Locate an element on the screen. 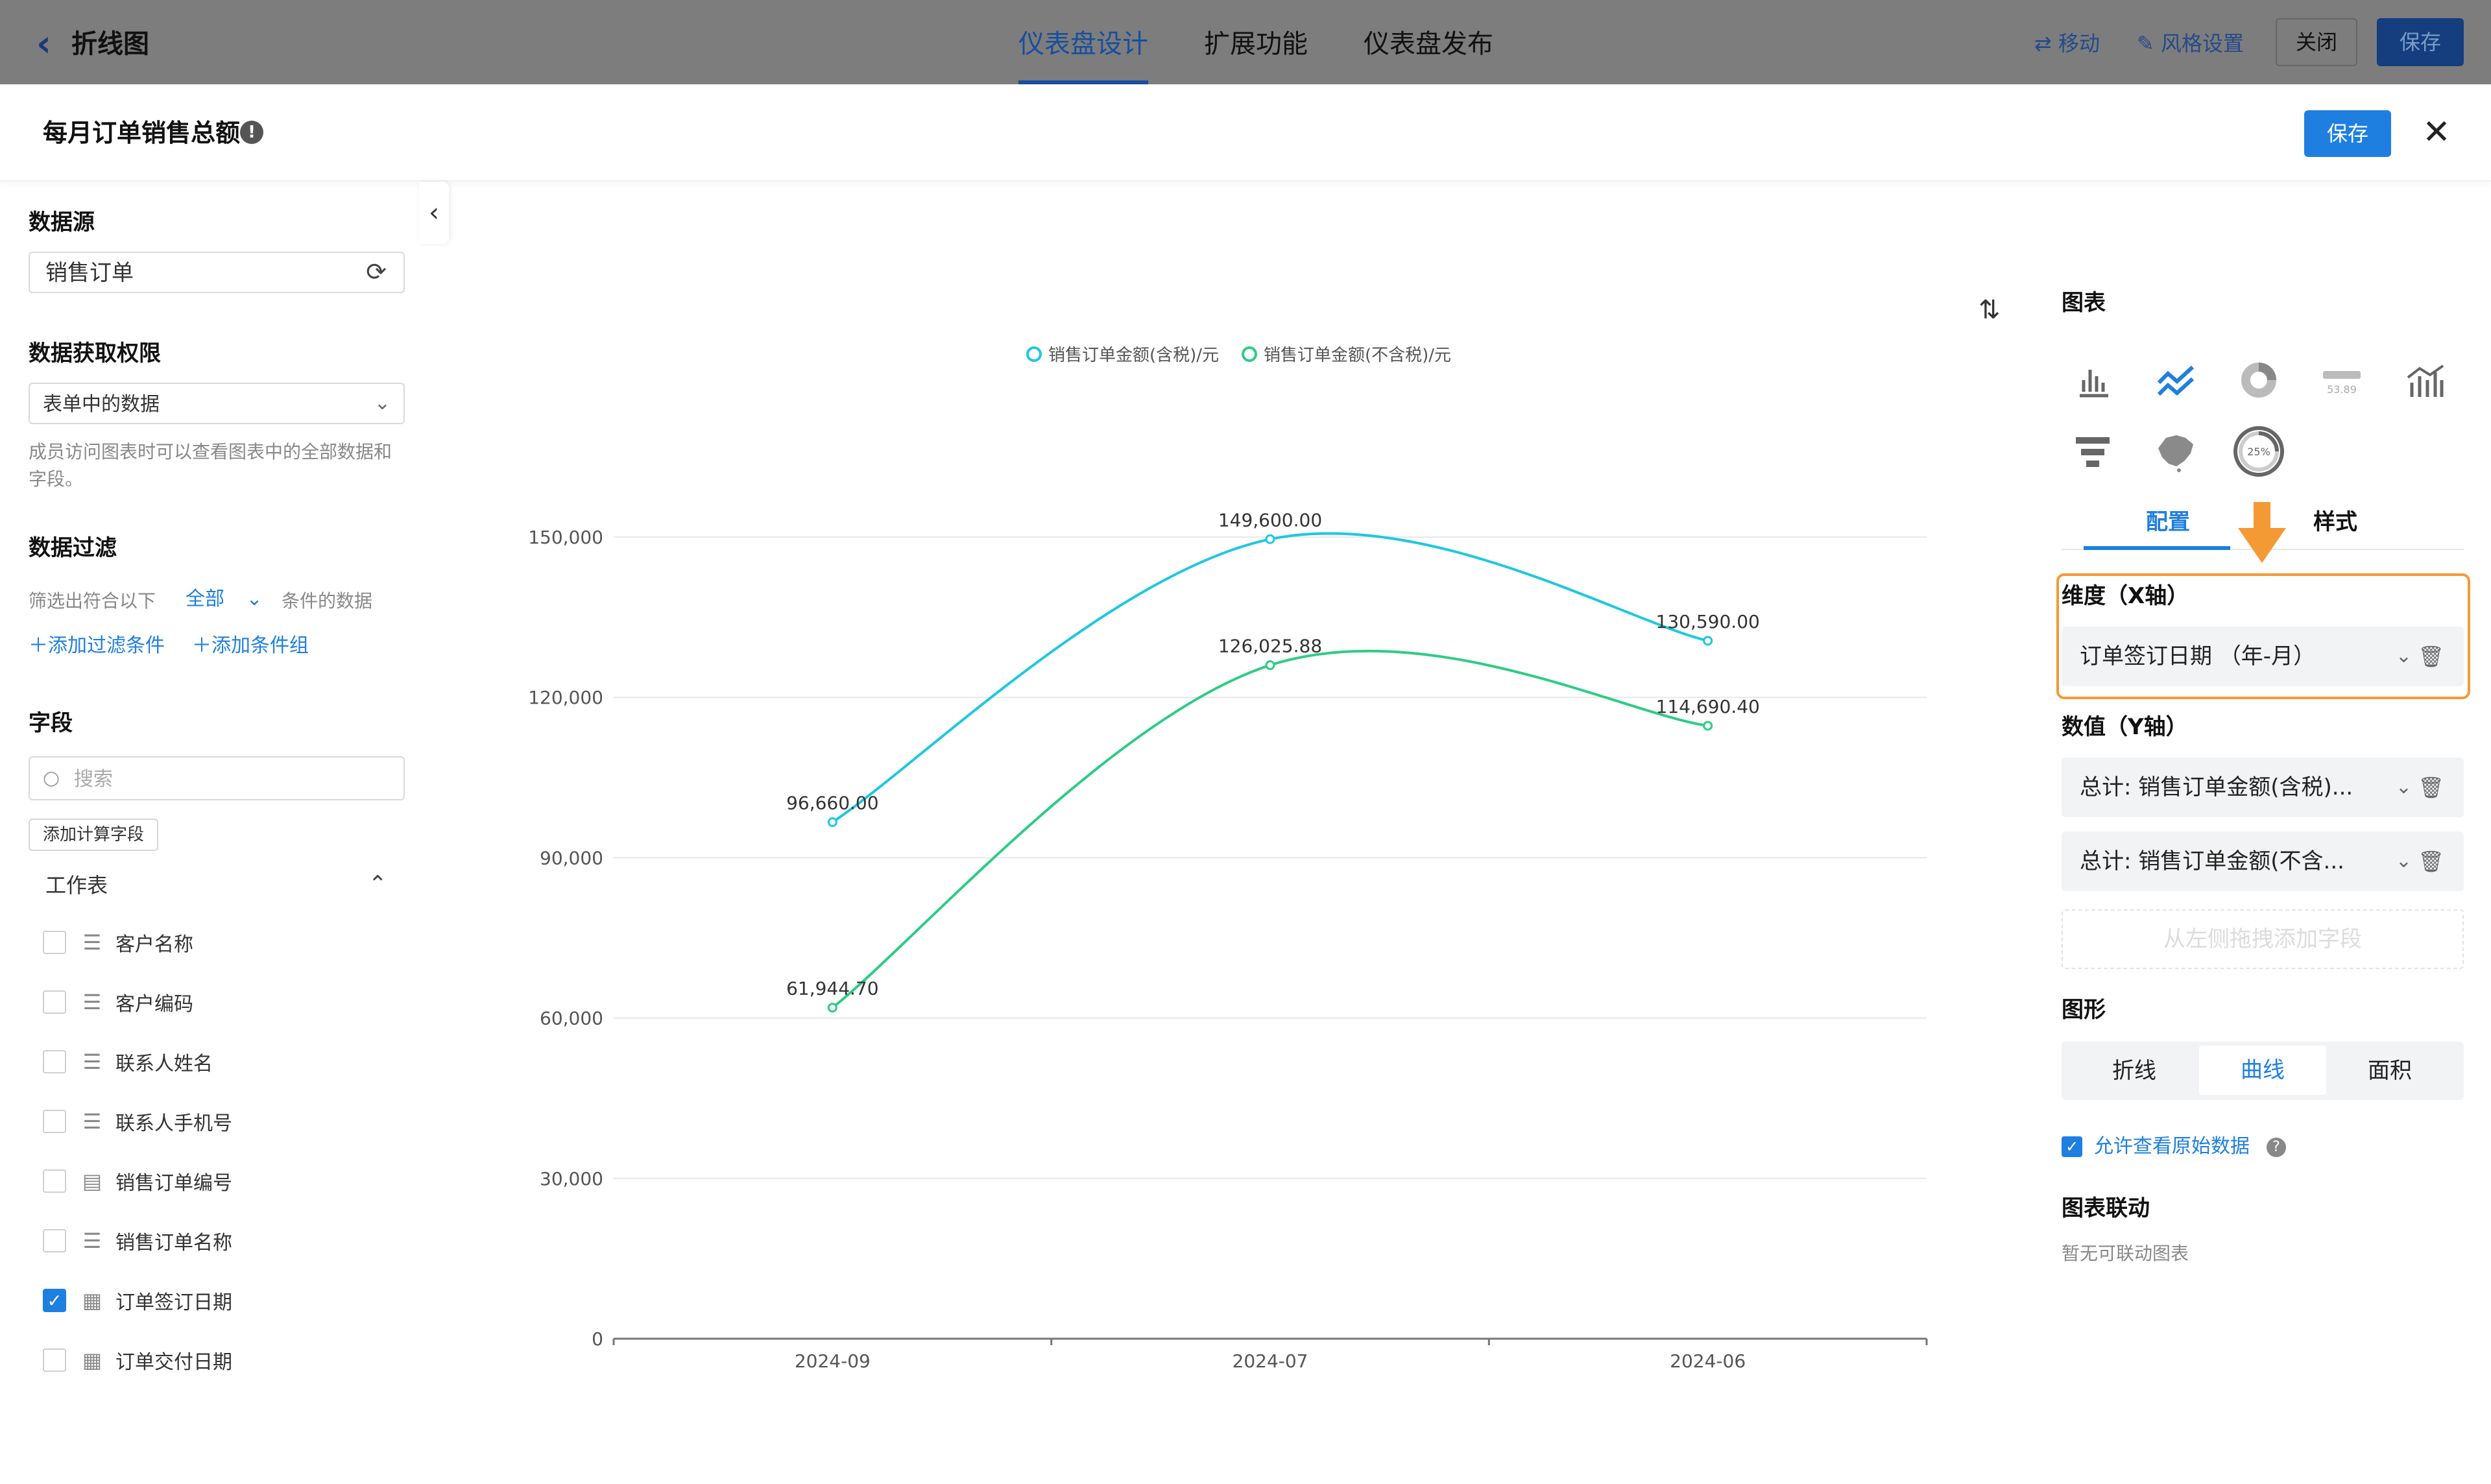  dimension-field: 订单签订日期 （年-月） ⌄ 🗑 is located at coordinates (2263, 657).